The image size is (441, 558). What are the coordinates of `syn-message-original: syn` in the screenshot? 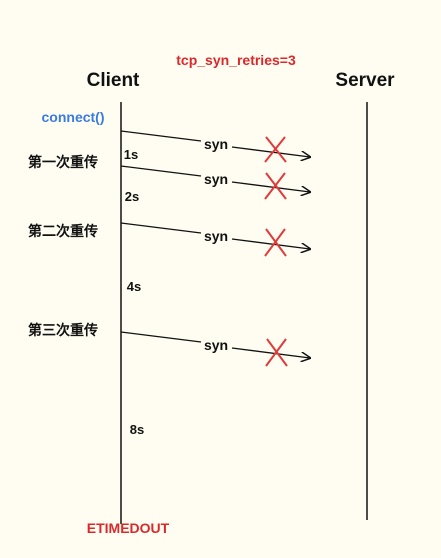 It's located at (215, 146).